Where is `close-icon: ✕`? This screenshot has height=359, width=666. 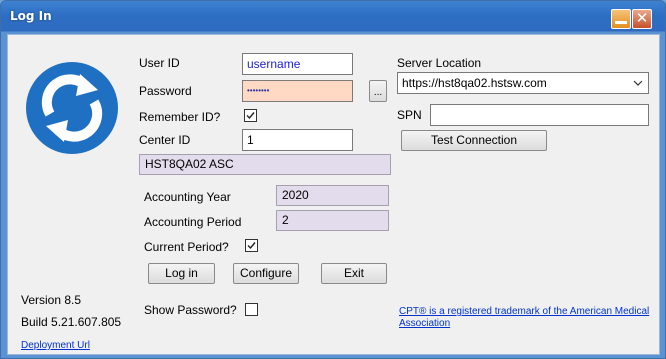 close-icon: ✕ is located at coordinates (642, 19).